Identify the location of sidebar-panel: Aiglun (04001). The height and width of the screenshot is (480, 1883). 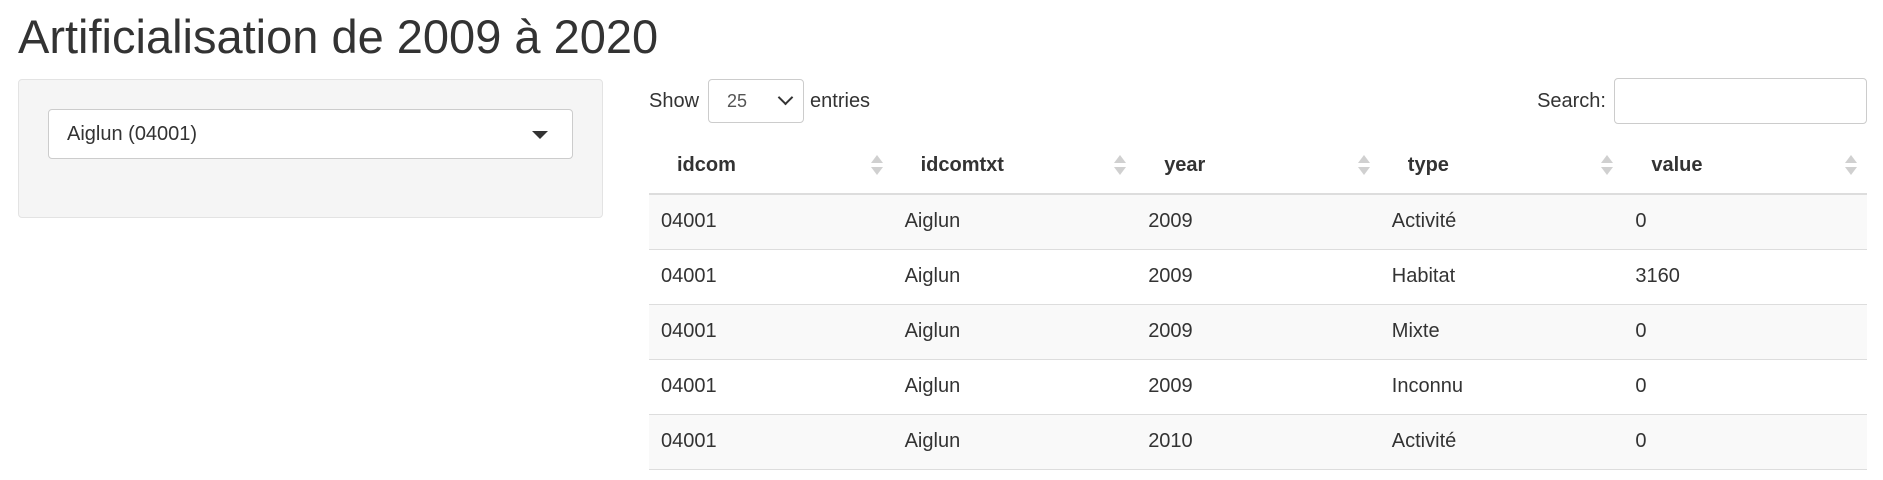
(310, 148).